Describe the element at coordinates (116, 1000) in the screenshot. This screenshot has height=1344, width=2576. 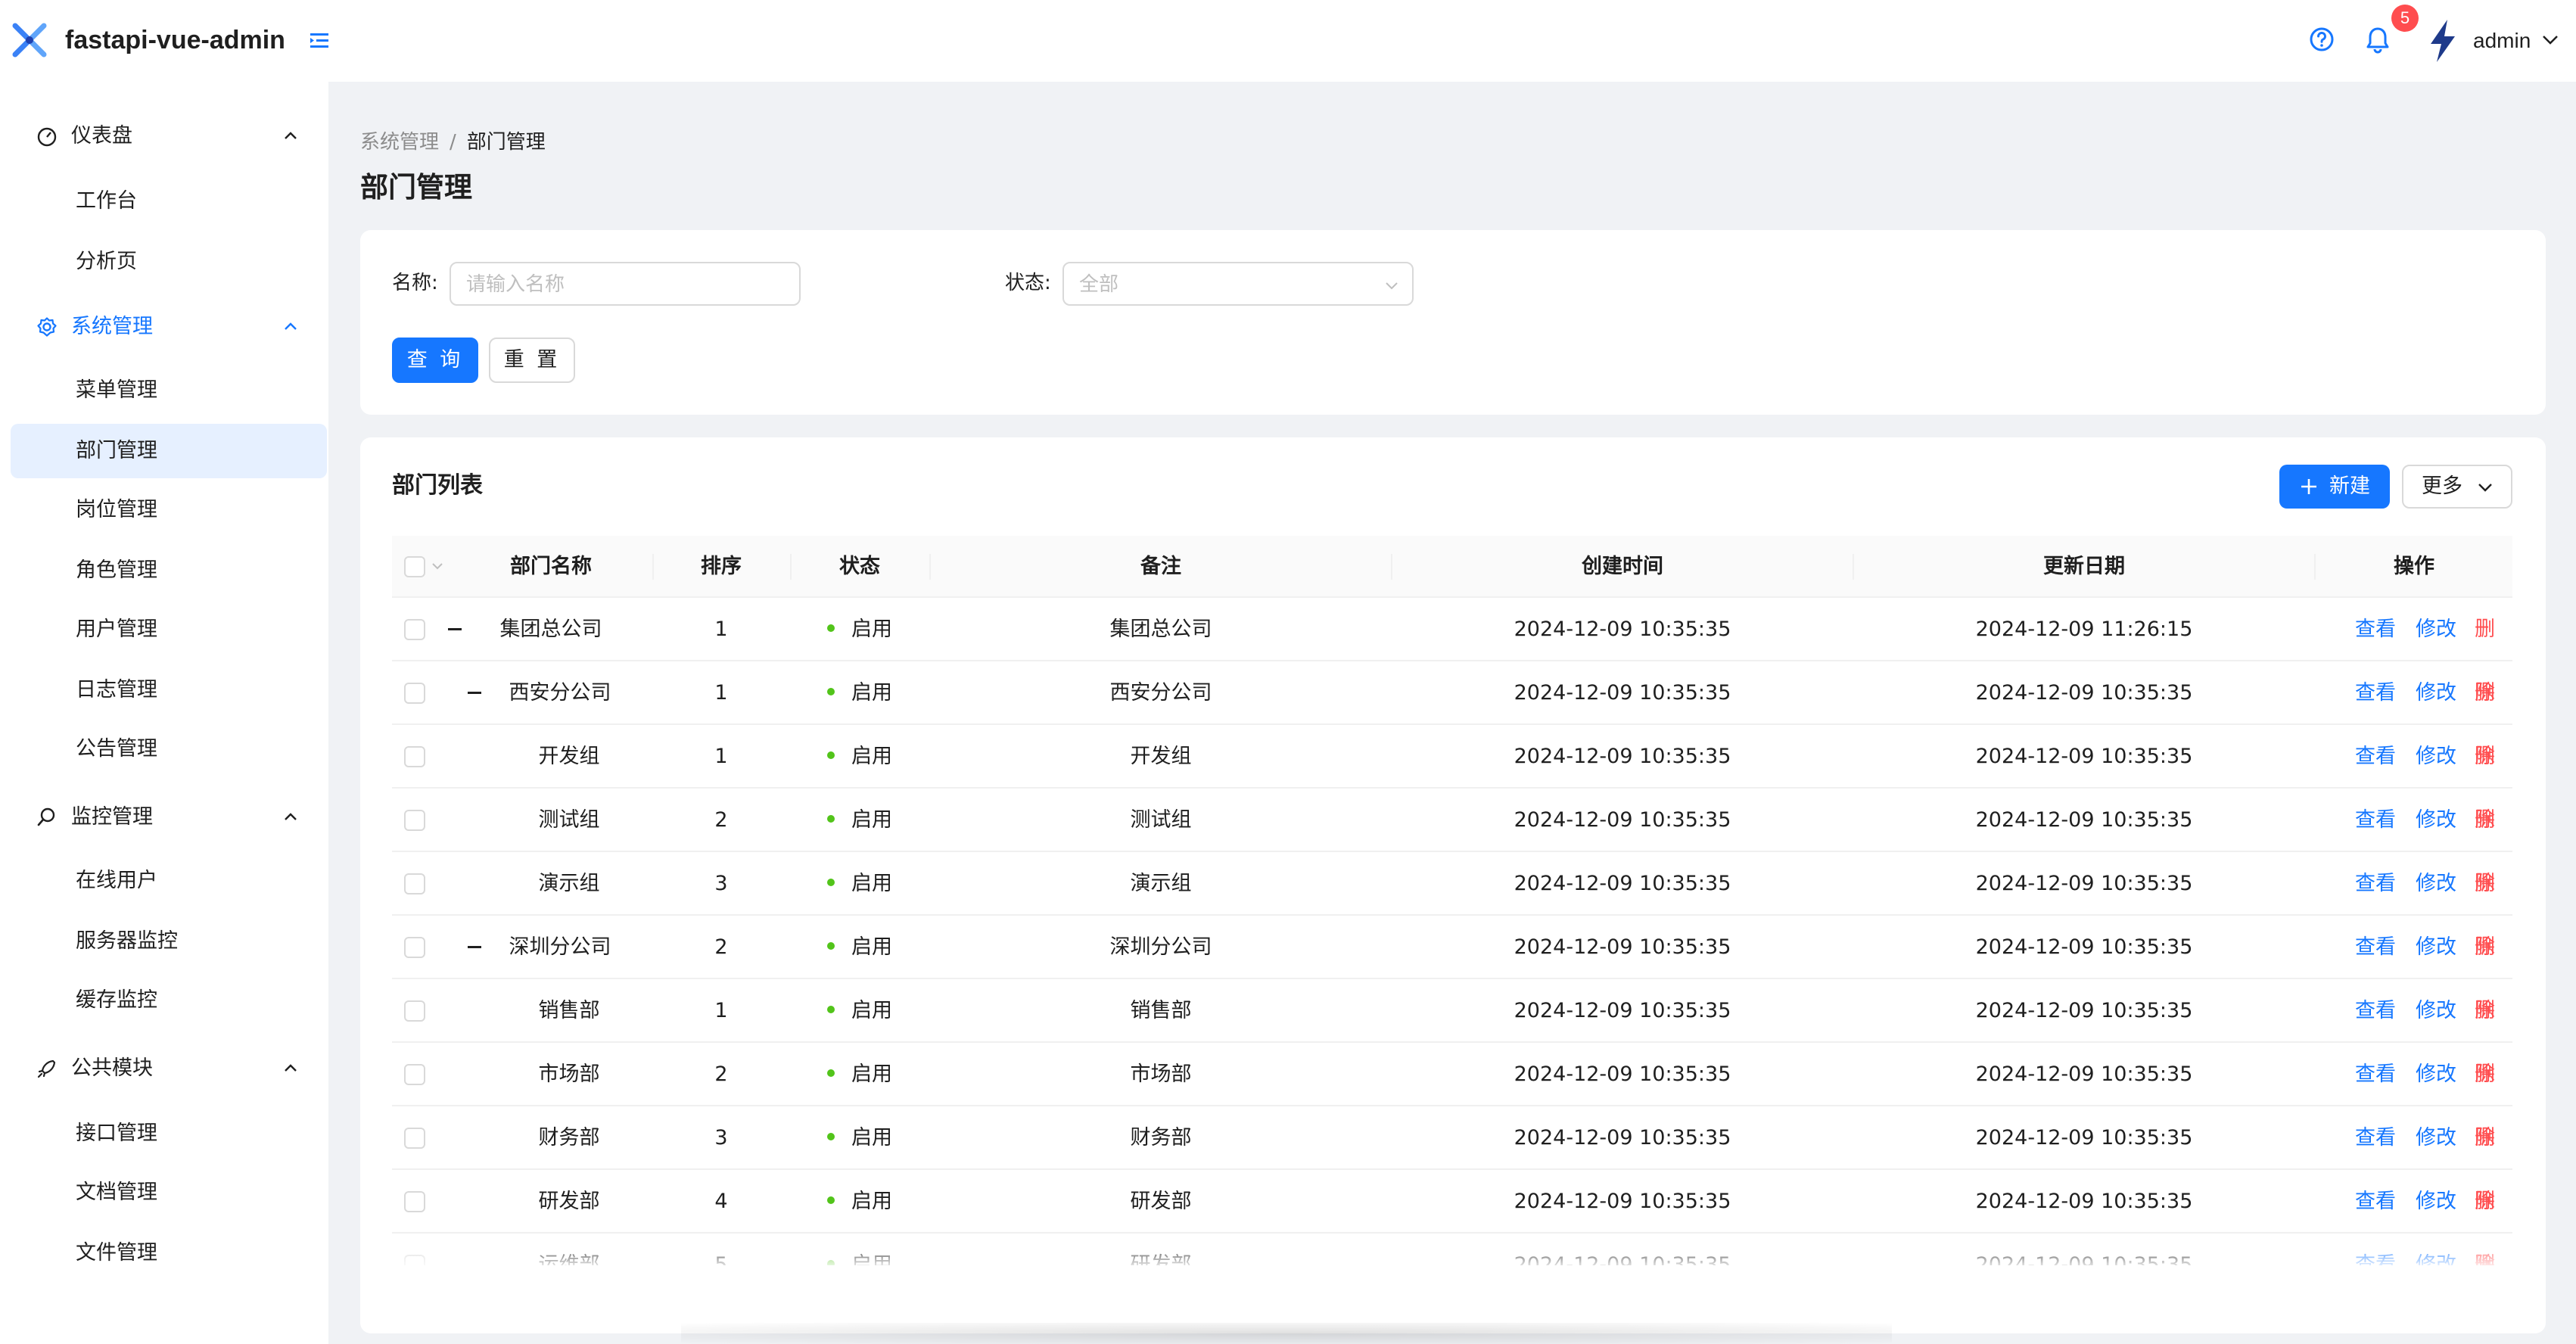
I see `sidebar-item-label: 缓存监控` at that location.